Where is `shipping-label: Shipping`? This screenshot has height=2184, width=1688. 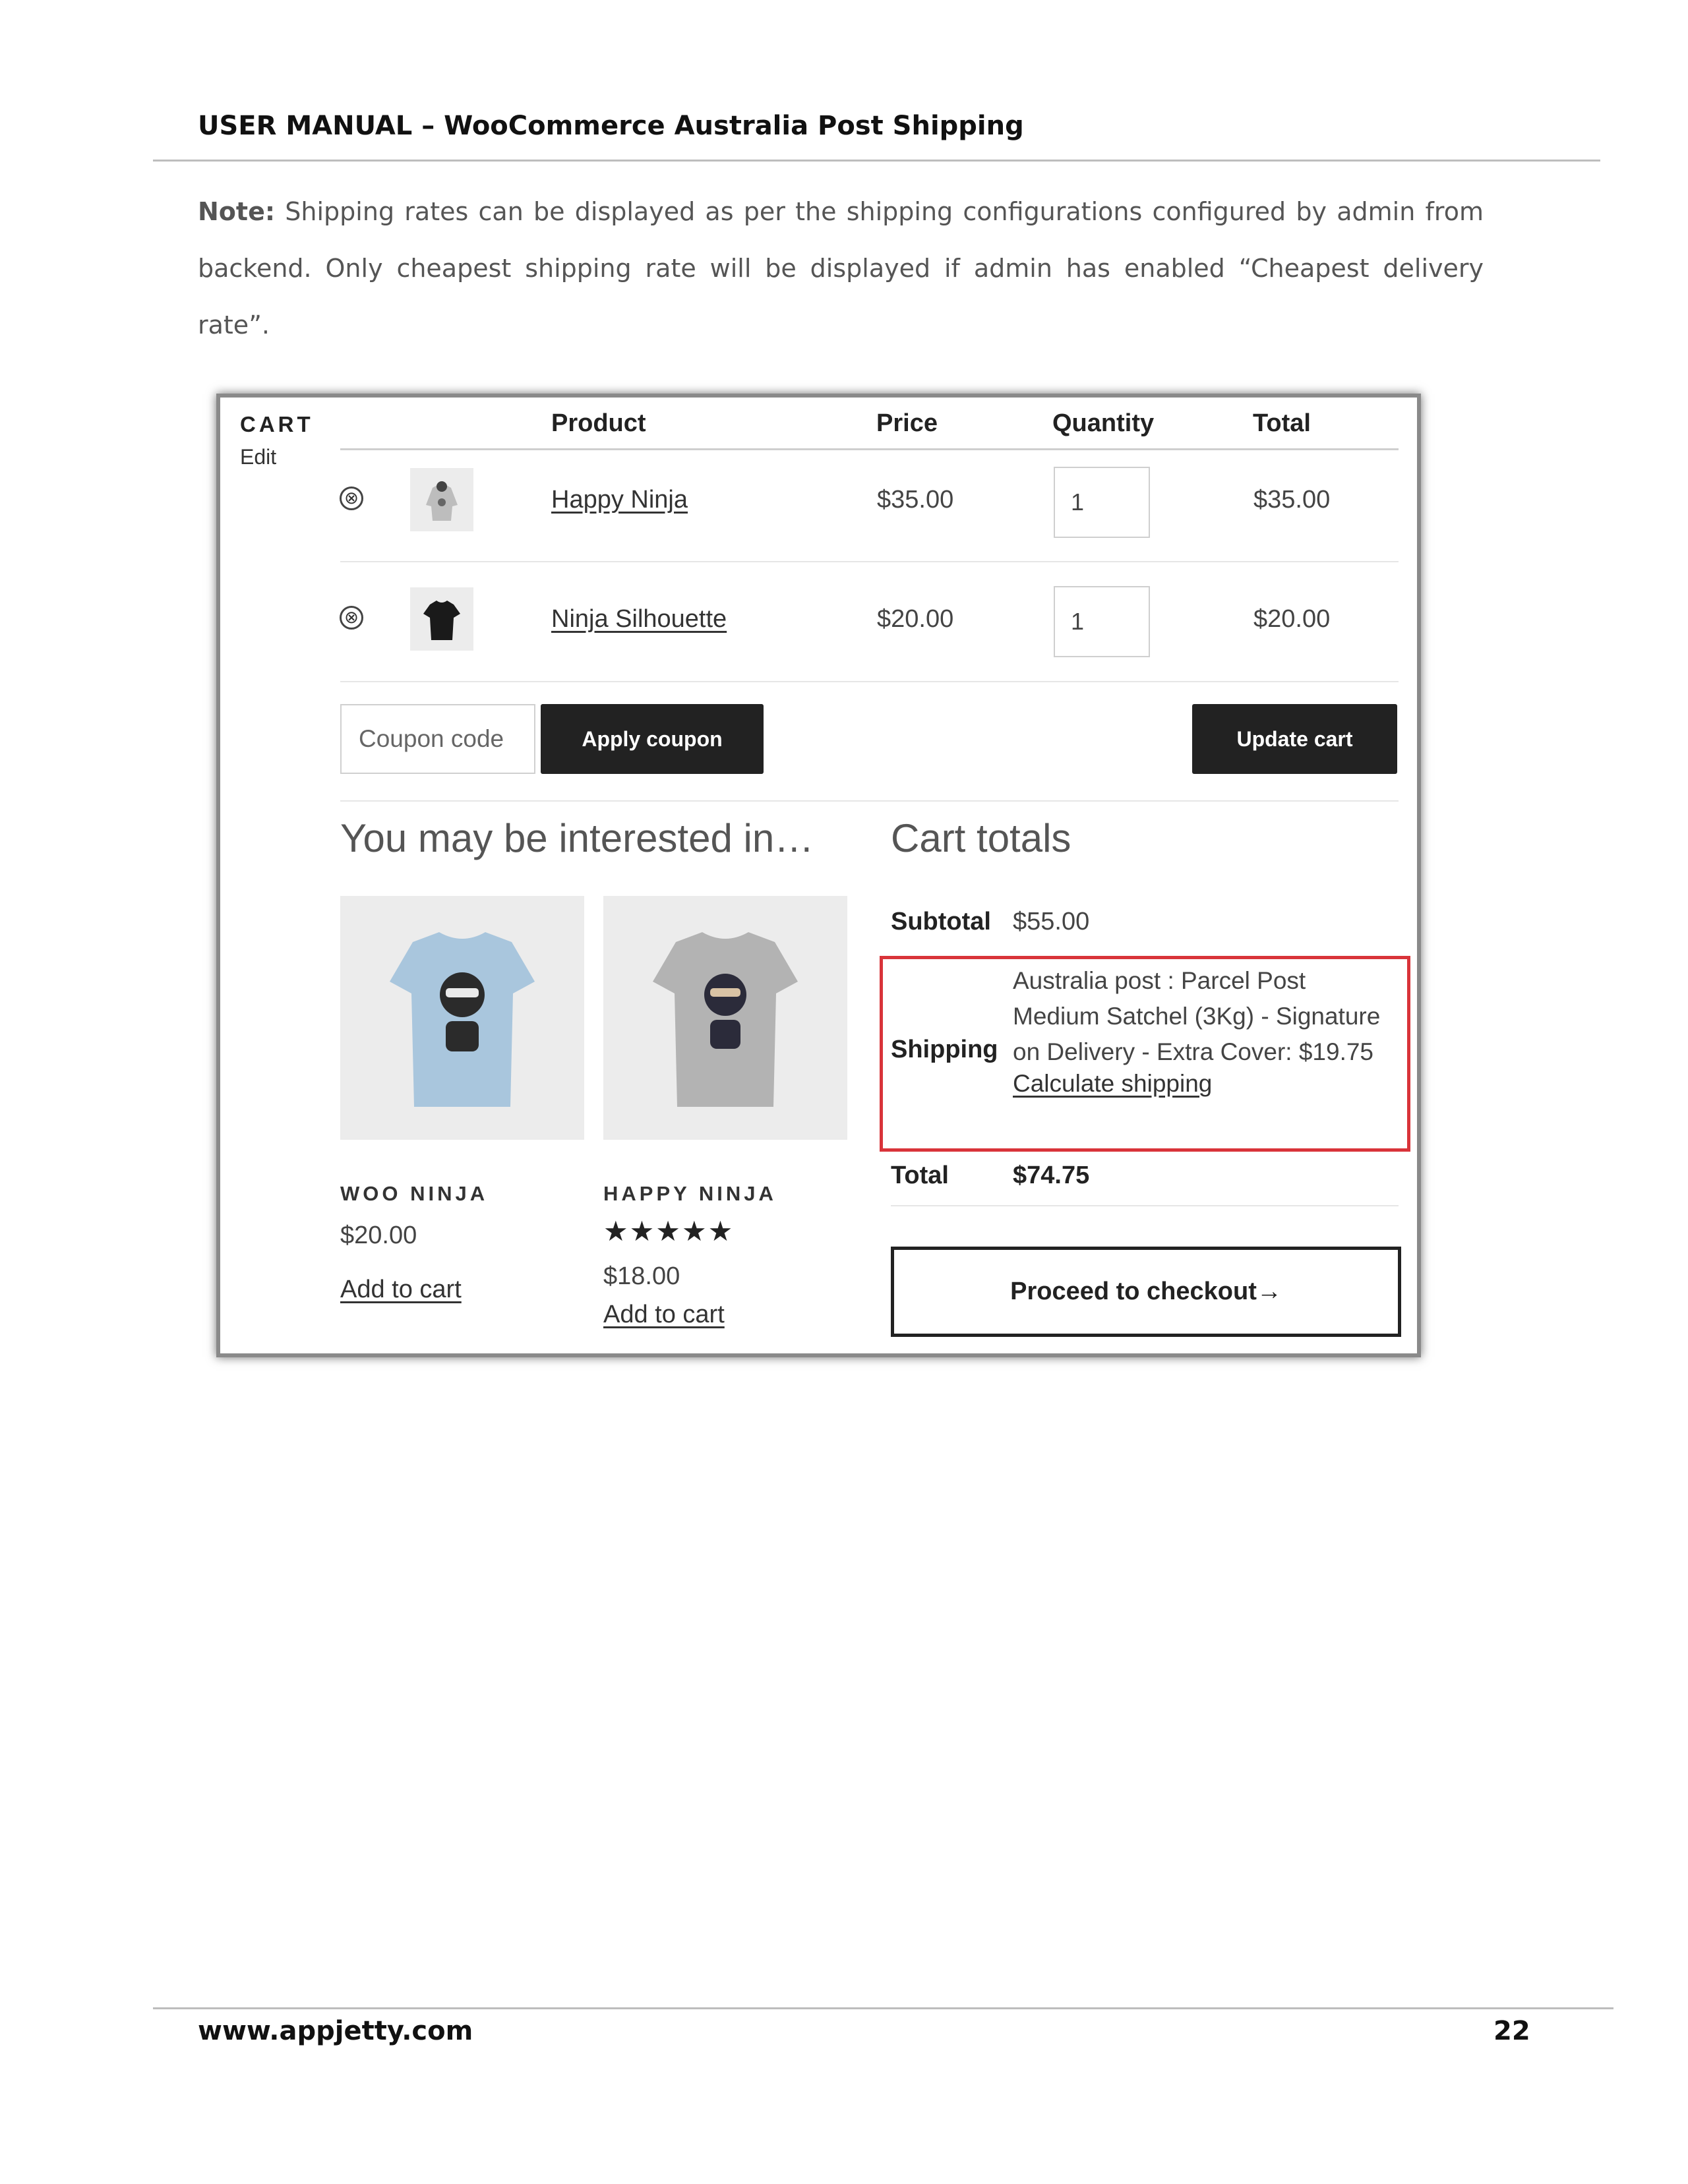 shipping-label: Shipping is located at coordinates (944, 1049).